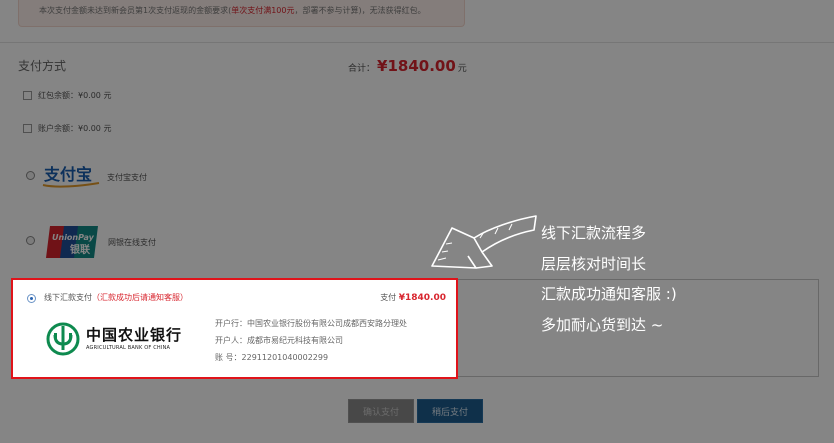 The image size is (834, 443). What do you see at coordinates (128, 348) in the screenshot?
I see `bank-name-en: AGRICULTURAL BANK OF CHINA` at bounding box center [128, 348].